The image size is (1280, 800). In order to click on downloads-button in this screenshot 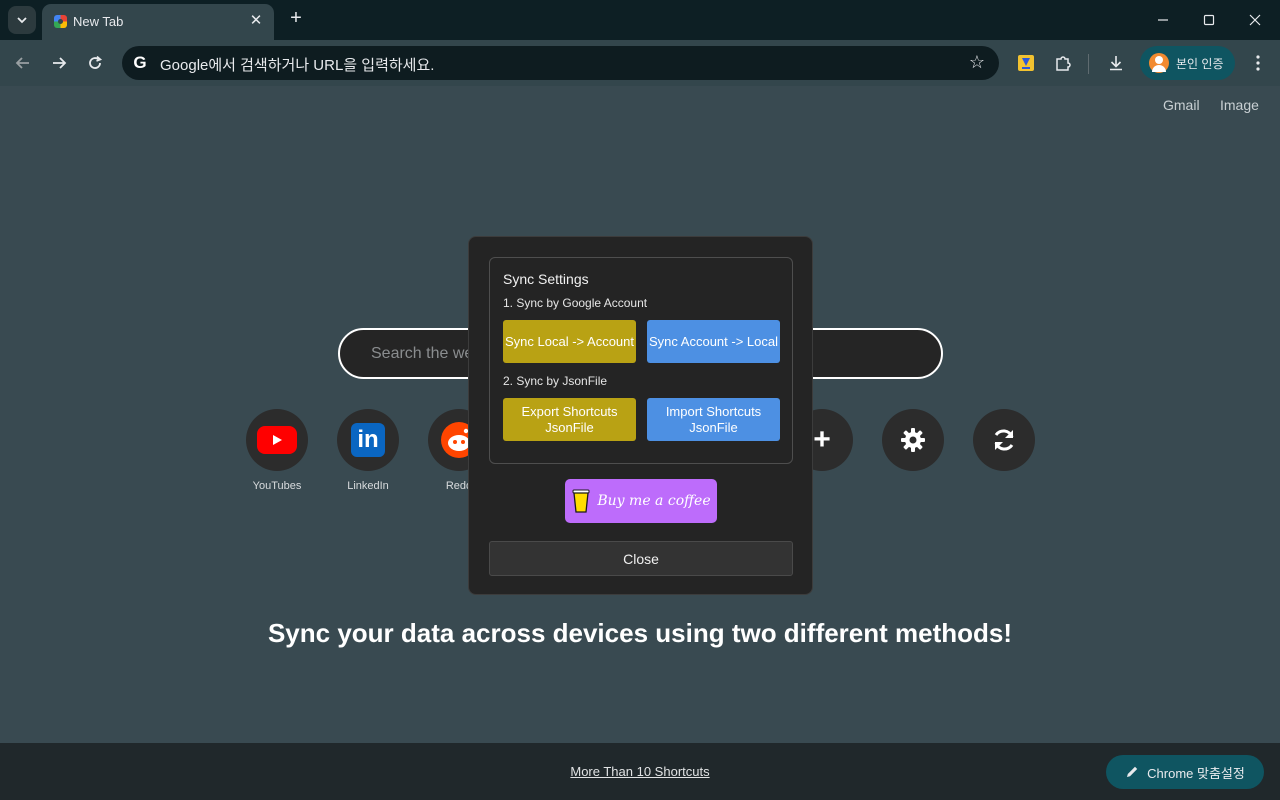, I will do `click(1116, 63)`.